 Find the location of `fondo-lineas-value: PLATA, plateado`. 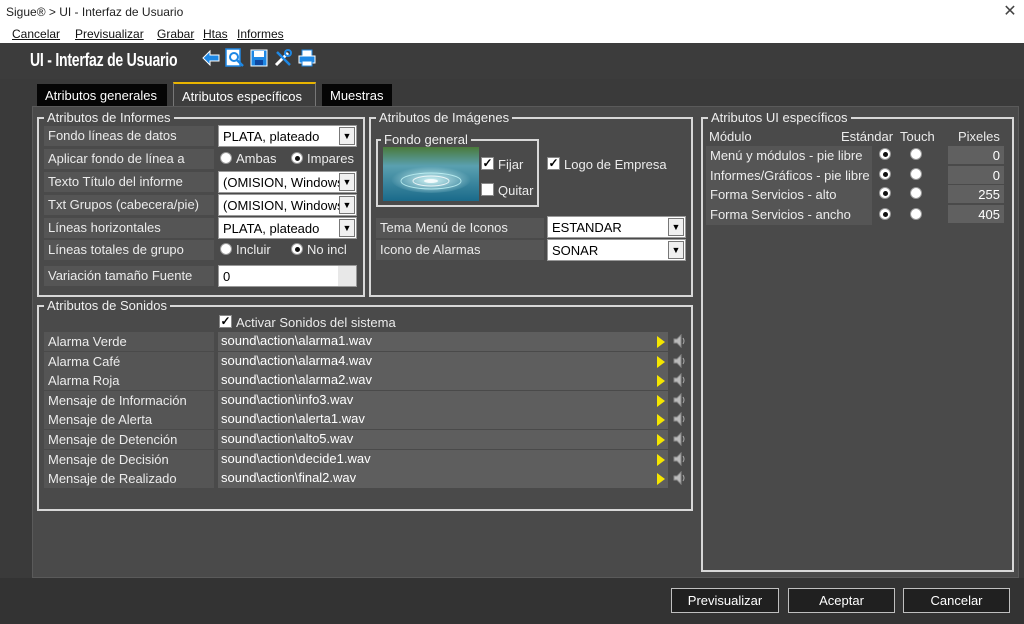

fondo-lineas-value: PLATA, plateado is located at coordinates (271, 136).